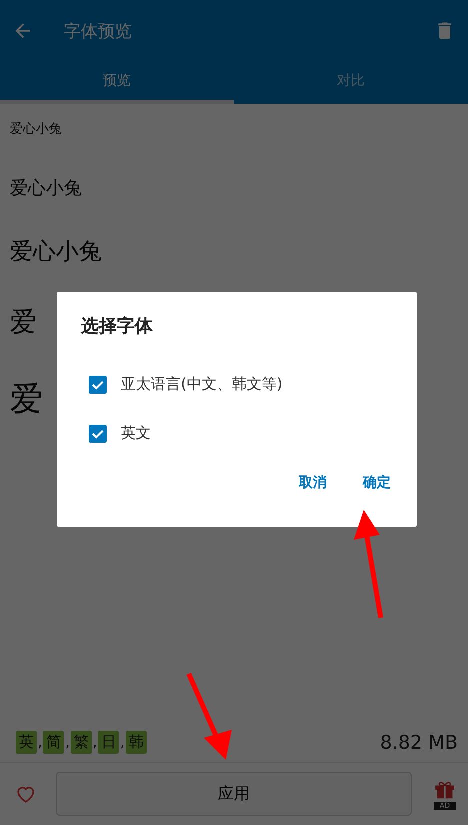 This screenshot has width=468, height=825. Describe the element at coordinates (98, 31) in the screenshot. I see `screen-title: 字体预览` at that location.